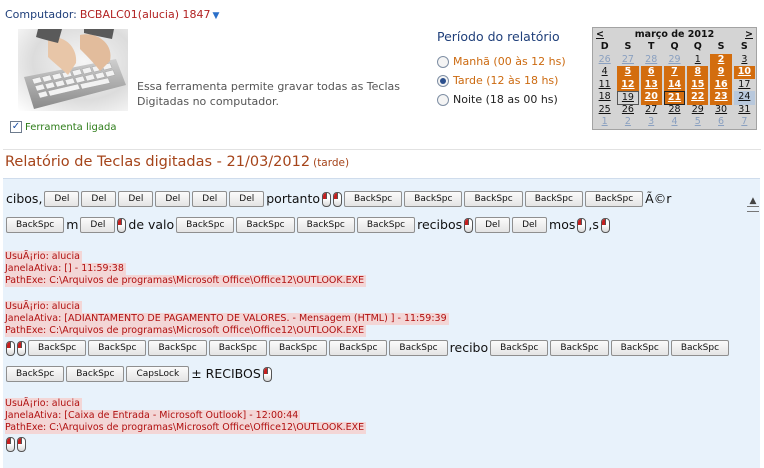 The image size is (764, 468). Describe the element at coordinates (744, 85) in the screenshot. I see `calendar-day: 17` at that location.